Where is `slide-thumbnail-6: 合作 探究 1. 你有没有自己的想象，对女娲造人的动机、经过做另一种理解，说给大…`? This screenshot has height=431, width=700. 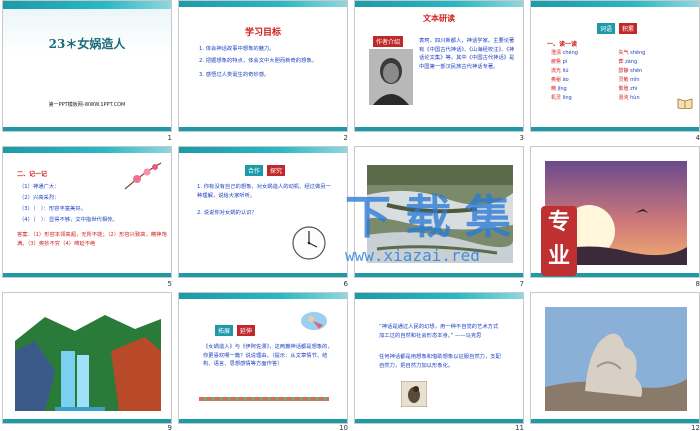 slide-thumbnail-6: 合作 探究 1. 你有没有自己的想象，对女娲造人的动机、经过做另一种理解，说给大… is located at coordinates (263, 212).